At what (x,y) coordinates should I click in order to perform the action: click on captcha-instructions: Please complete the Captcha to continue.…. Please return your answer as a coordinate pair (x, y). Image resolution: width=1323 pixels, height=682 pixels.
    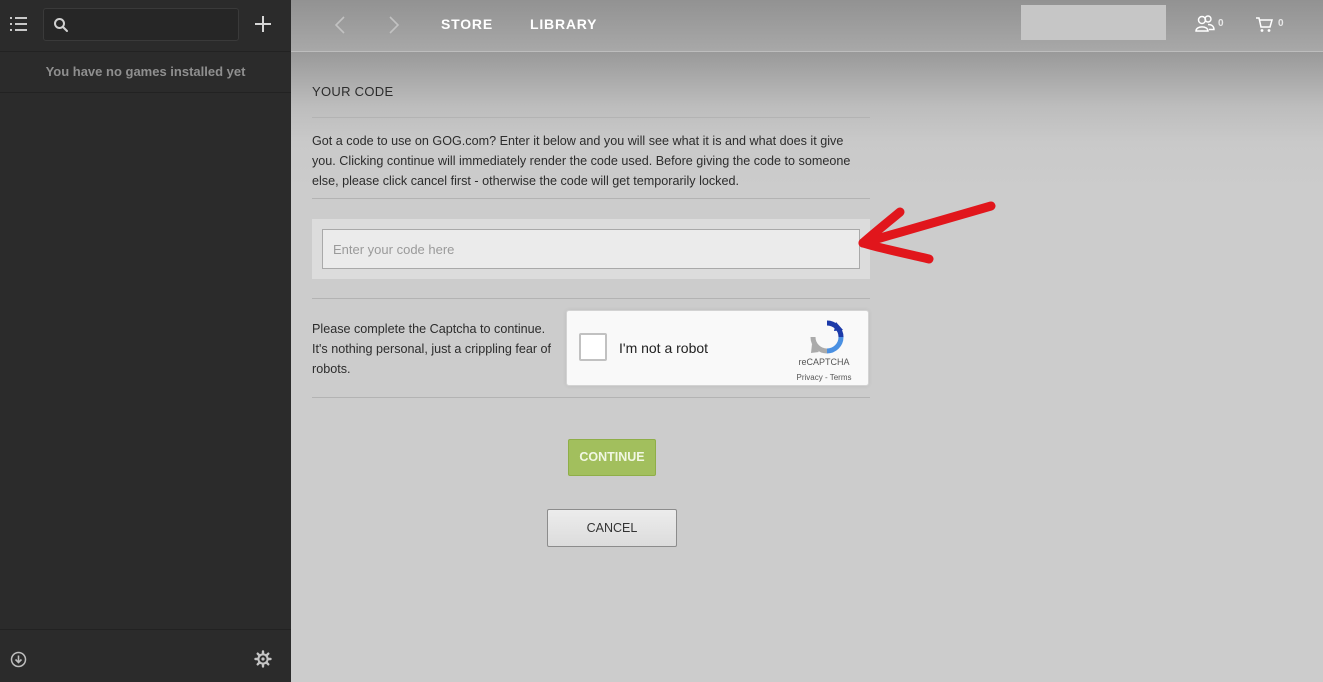
    Looking at the image, I should click on (432, 349).